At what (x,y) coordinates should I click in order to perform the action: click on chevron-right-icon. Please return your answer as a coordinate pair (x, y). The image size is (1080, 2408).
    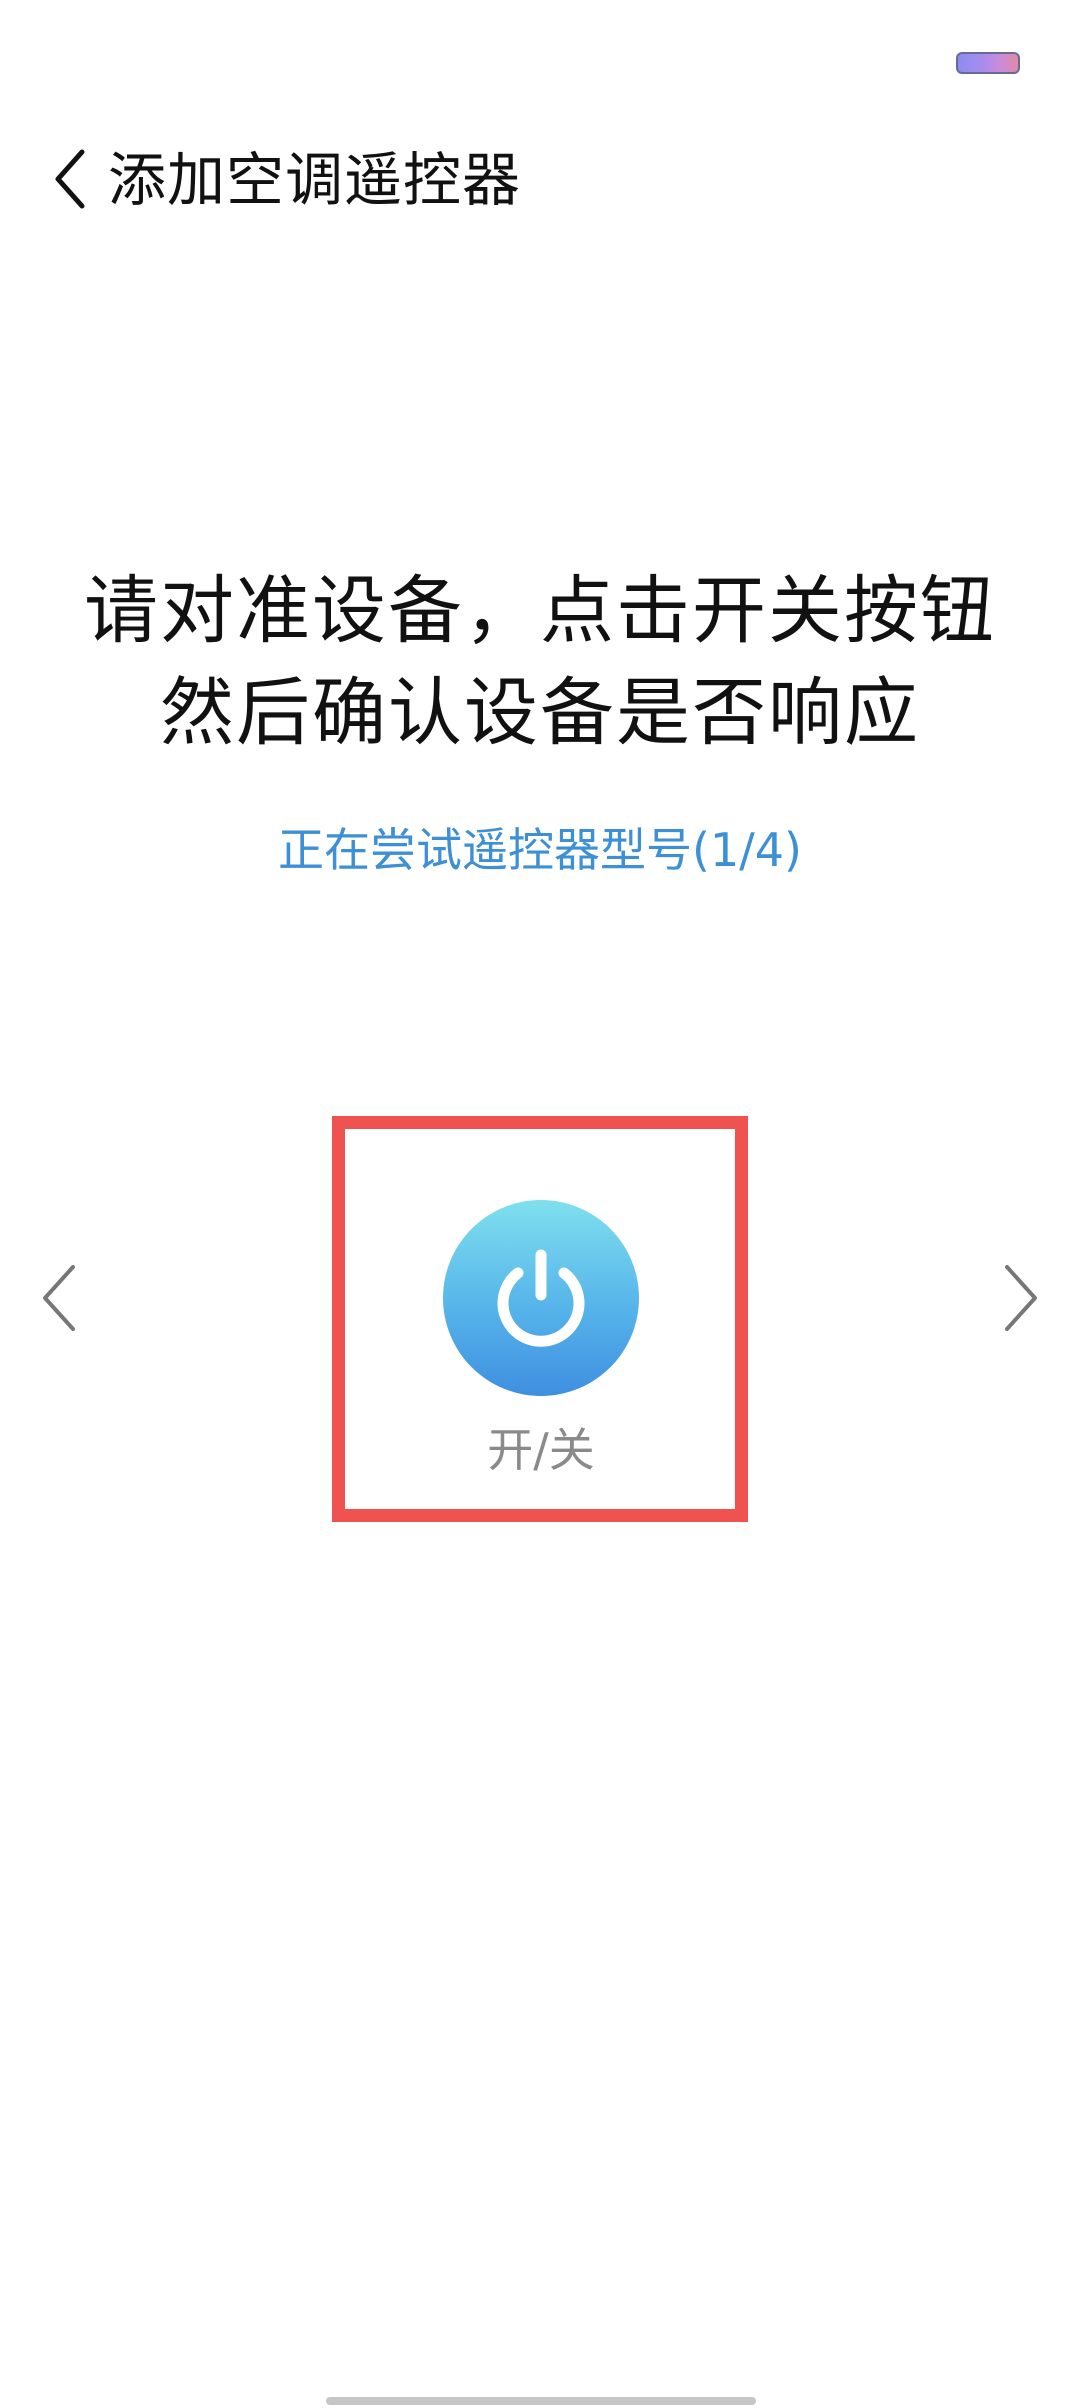
    Looking at the image, I should click on (1021, 1298).